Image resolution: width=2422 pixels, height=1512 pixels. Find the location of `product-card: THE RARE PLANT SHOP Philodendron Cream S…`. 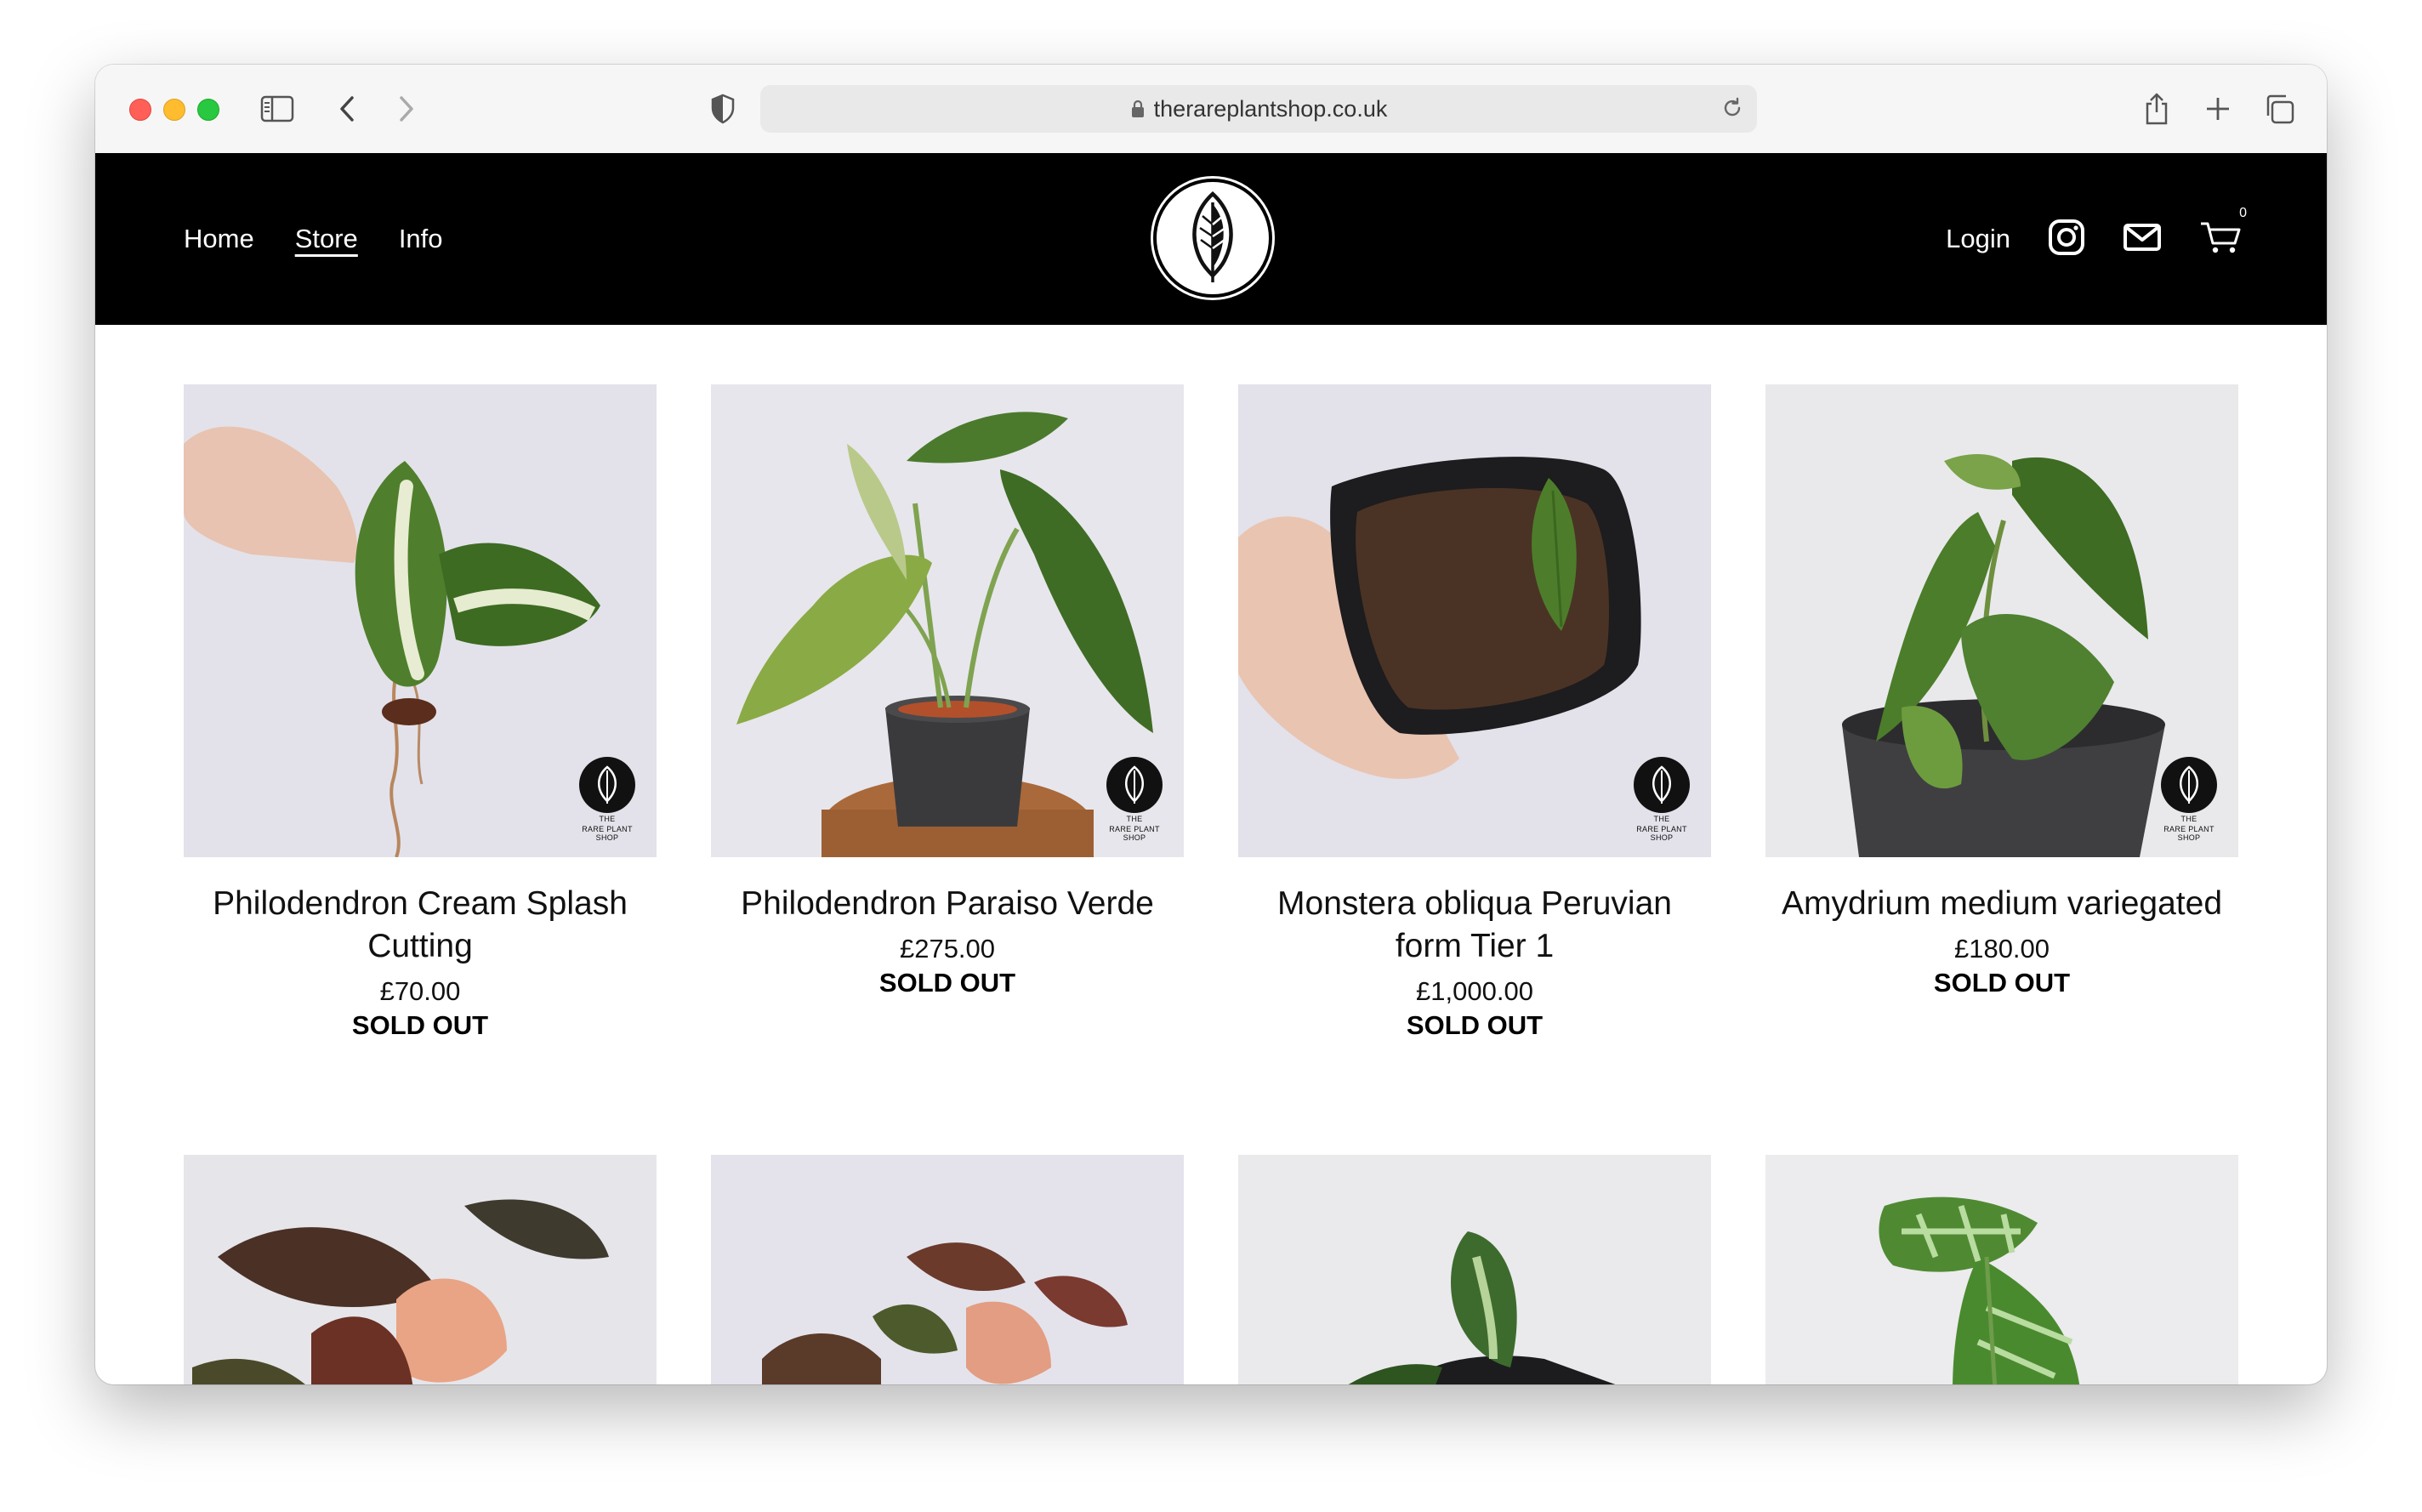

product-card: THE RARE PLANT SHOP Philodendron Cream S… is located at coordinates (420, 712).